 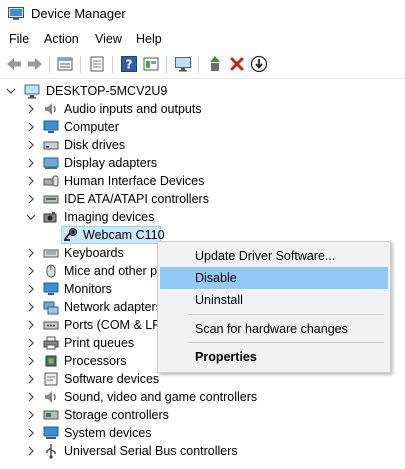 What do you see at coordinates (51, 145) in the screenshot?
I see `disk-drive-icon` at bounding box center [51, 145].